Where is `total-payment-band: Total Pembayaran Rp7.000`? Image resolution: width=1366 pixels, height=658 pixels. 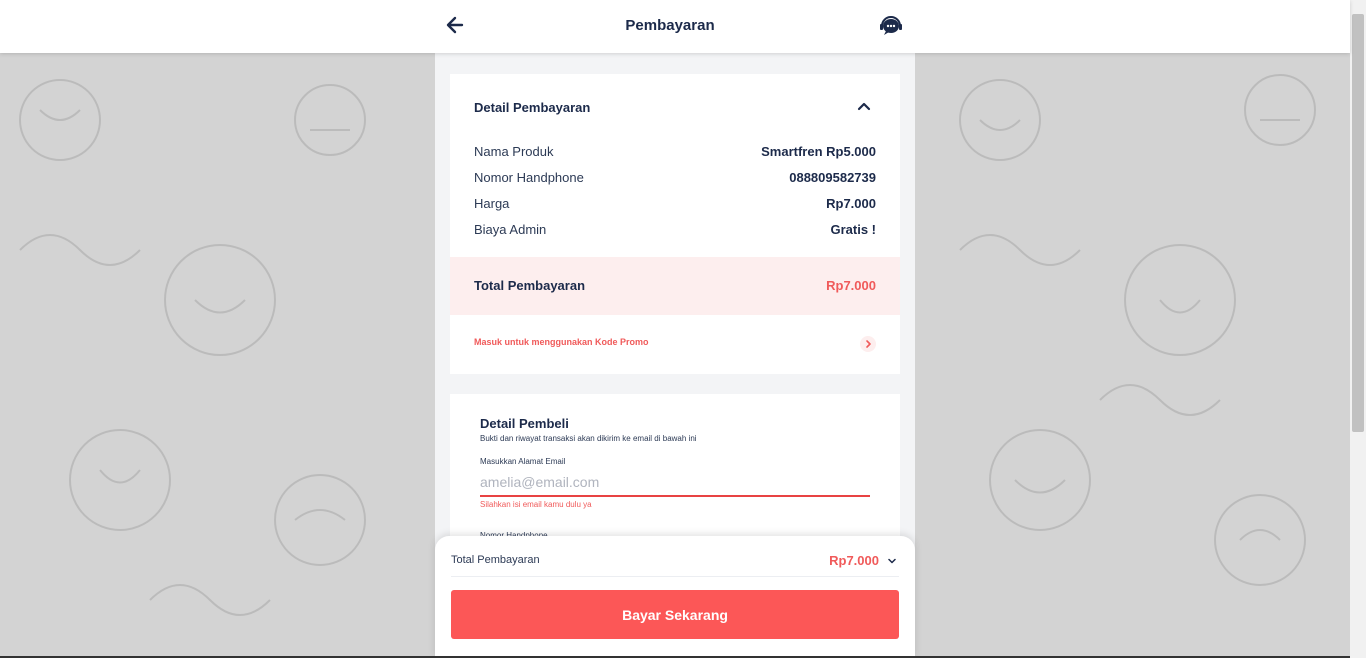
total-payment-band: Total Pembayaran Rp7.000 is located at coordinates (675, 286).